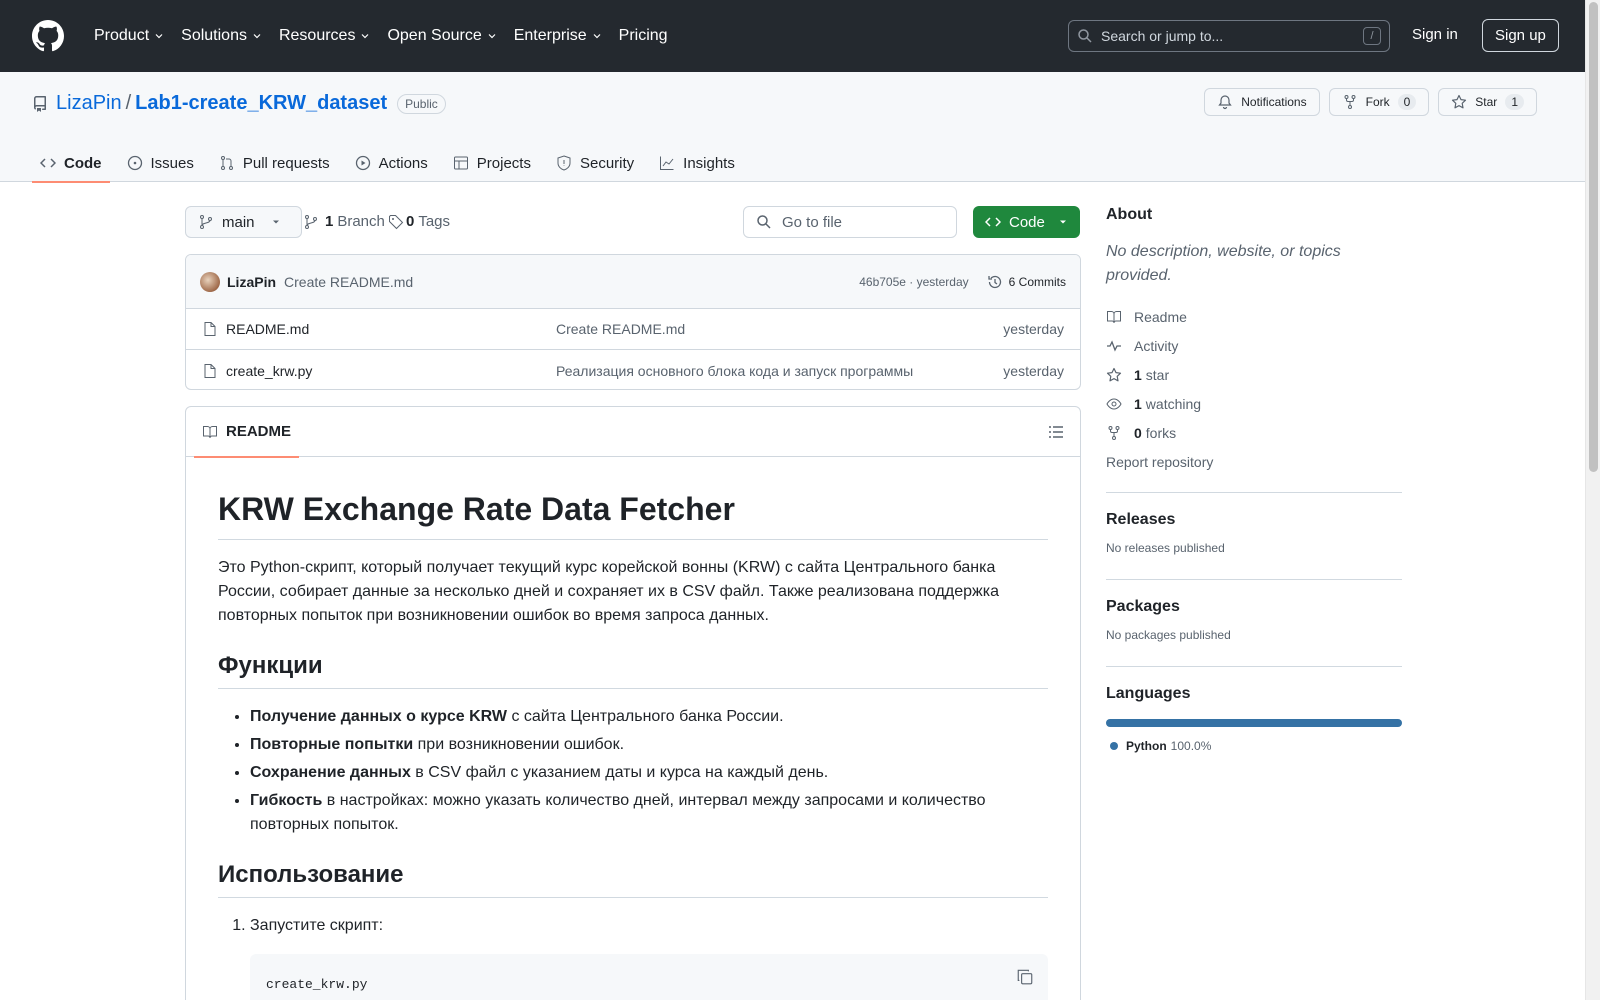 Image resolution: width=1600 pixels, height=1000 pixels. I want to click on sidebar-forks-link: 0 forks, so click(1254, 432).